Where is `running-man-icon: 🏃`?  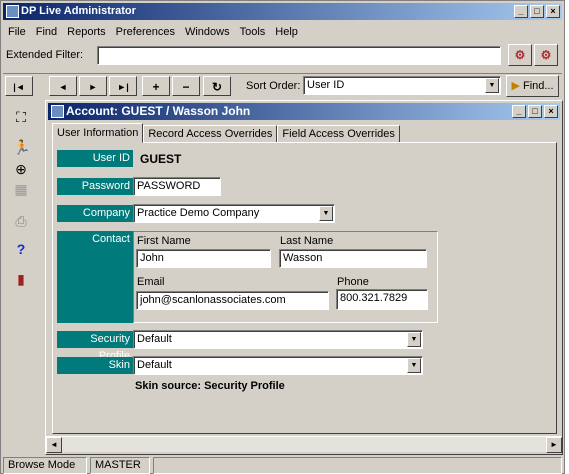 running-man-icon: 🏃 is located at coordinates (21, 147).